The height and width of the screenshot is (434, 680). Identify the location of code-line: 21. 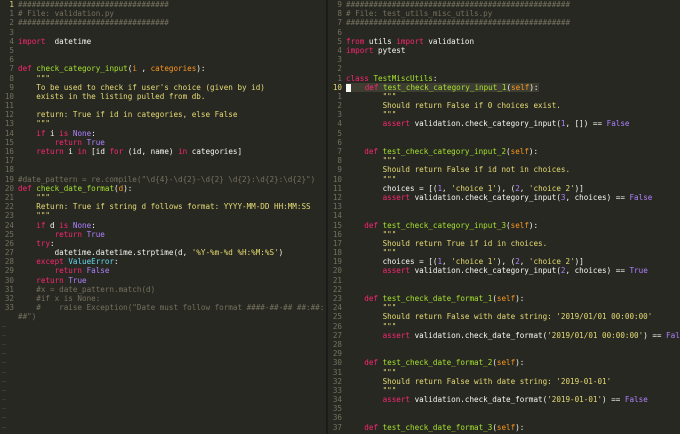
(504, 280).